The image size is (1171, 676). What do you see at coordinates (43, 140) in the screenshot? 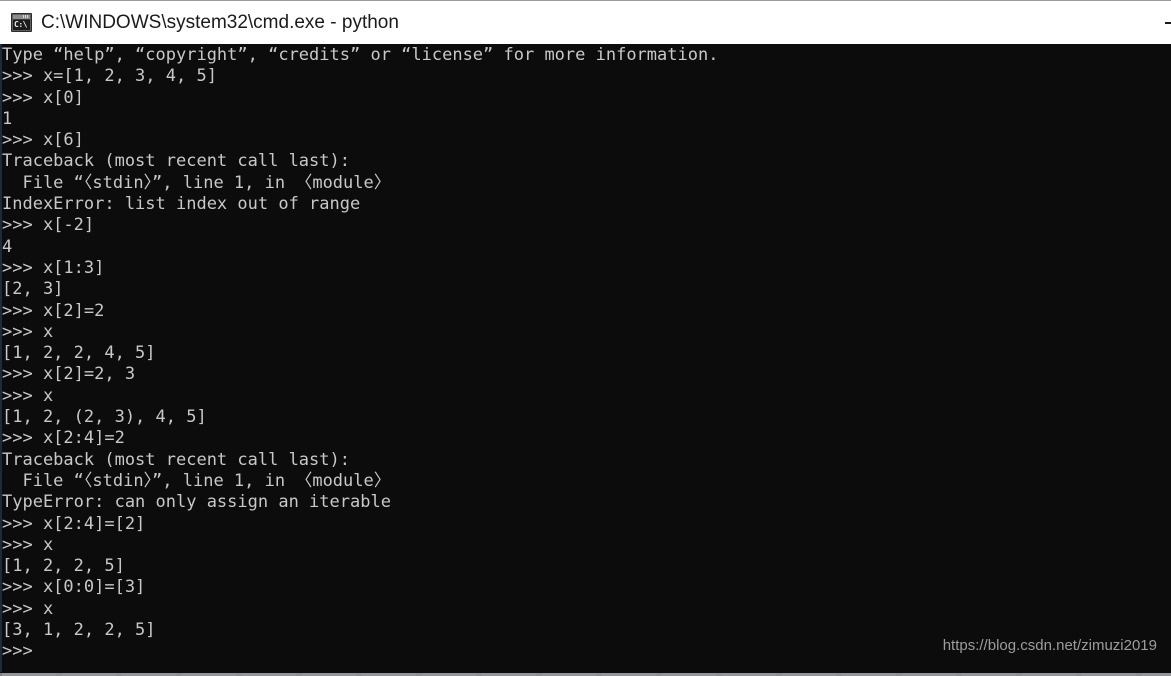
I see `console-line: >>> x[6]` at bounding box center [43, 140].